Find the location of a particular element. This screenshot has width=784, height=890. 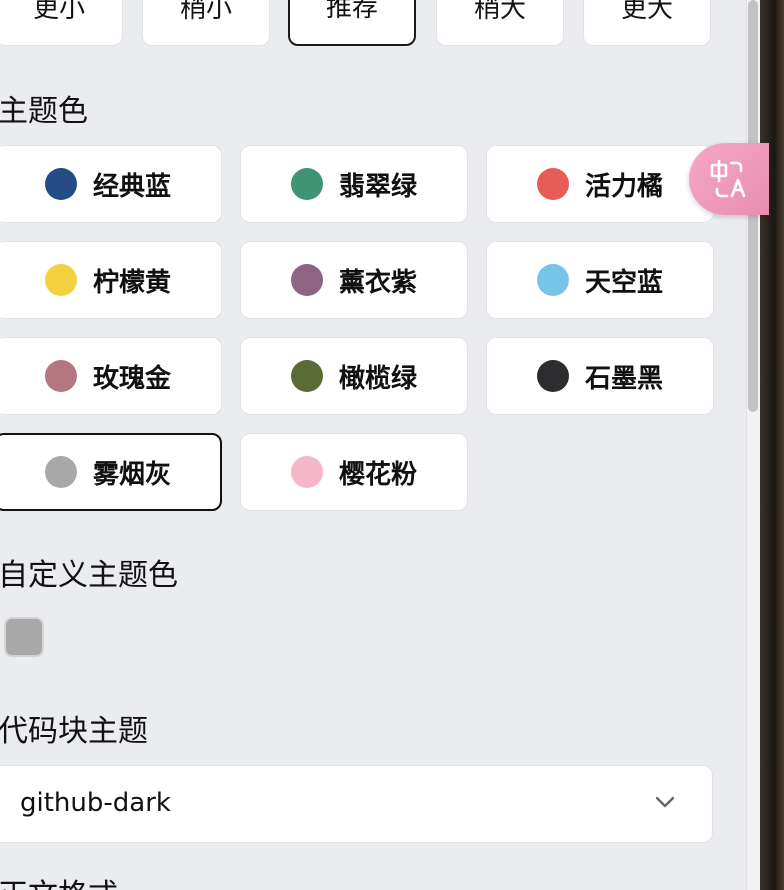

theme-color-option: 翡翠绿 is located at coordinates (354, 184).